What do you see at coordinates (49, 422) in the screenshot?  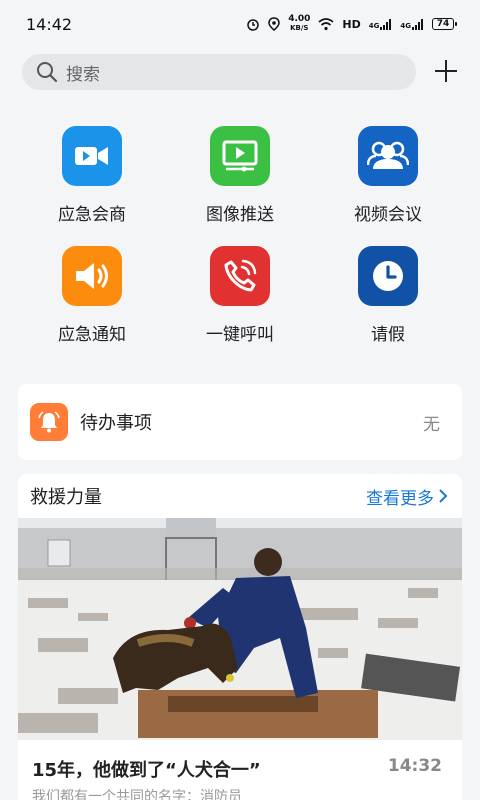 I see `bell-icon` at bounding box center [49, 422].